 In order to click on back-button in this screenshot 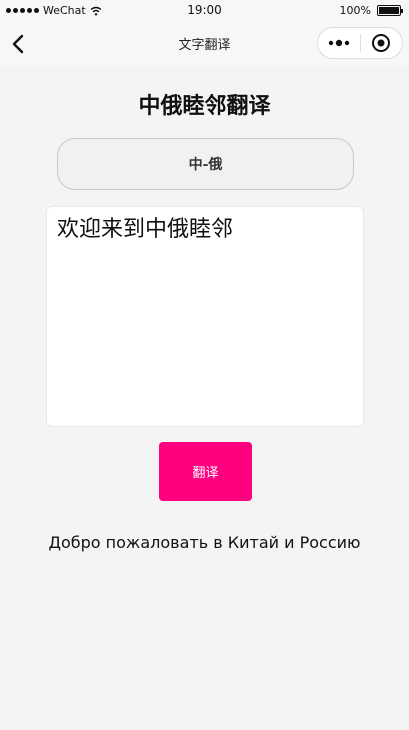, I will do `click(20, 44)`.